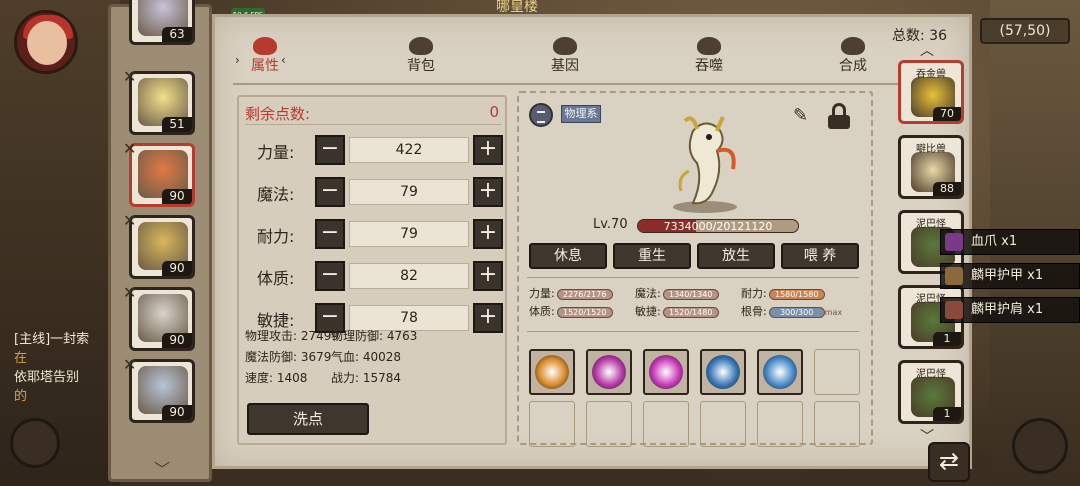 Image resolution: width=1080 pixels, height=486 pixels. I want to click on tab-label: 属性, so click(265, 66).